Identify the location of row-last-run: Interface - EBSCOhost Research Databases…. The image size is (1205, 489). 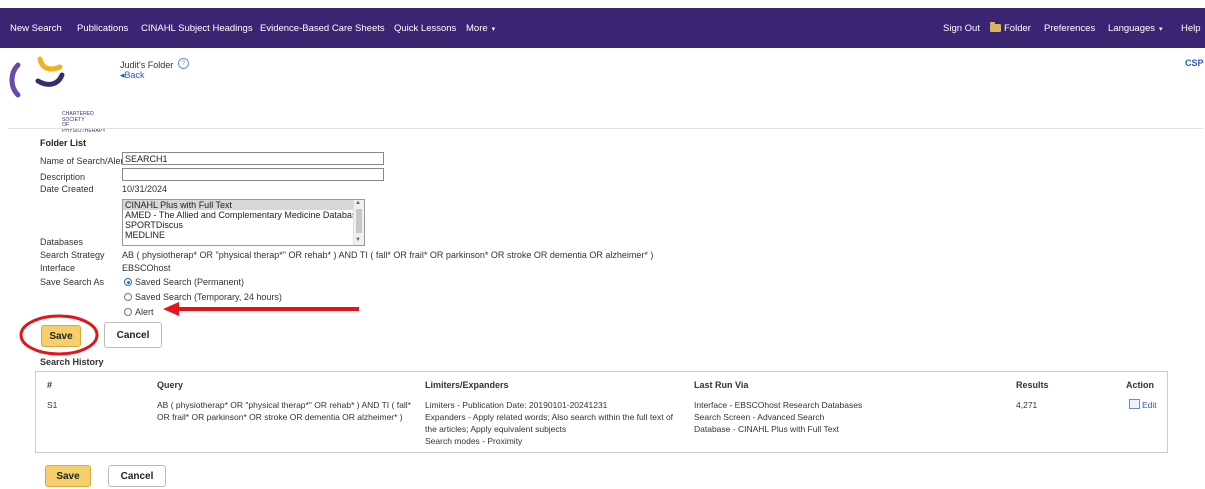
(778, 417).